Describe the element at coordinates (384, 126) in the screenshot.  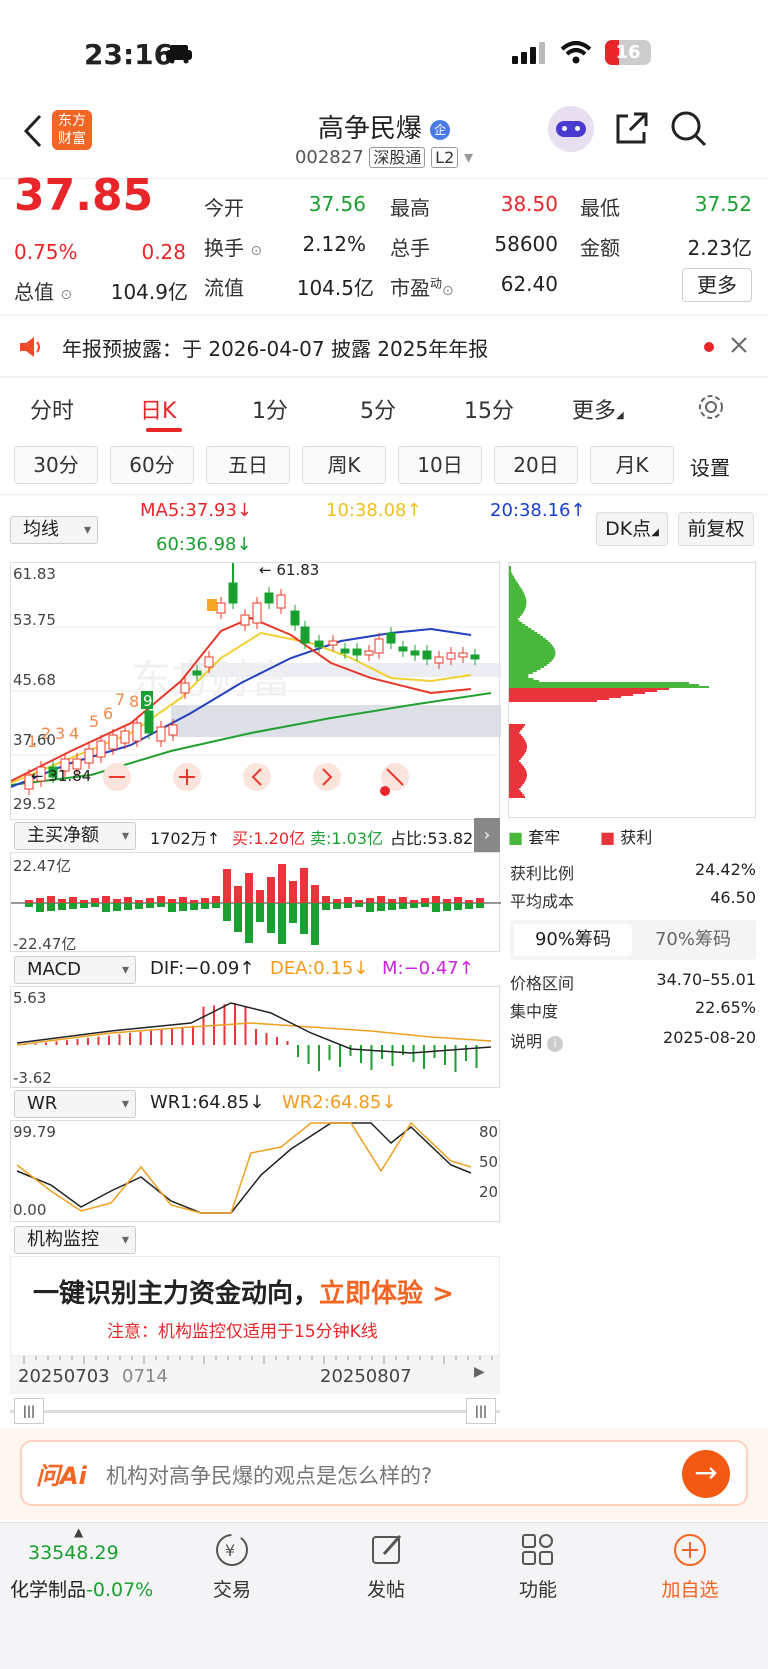
I see `stock-name: 高争民爆 企` at that location.